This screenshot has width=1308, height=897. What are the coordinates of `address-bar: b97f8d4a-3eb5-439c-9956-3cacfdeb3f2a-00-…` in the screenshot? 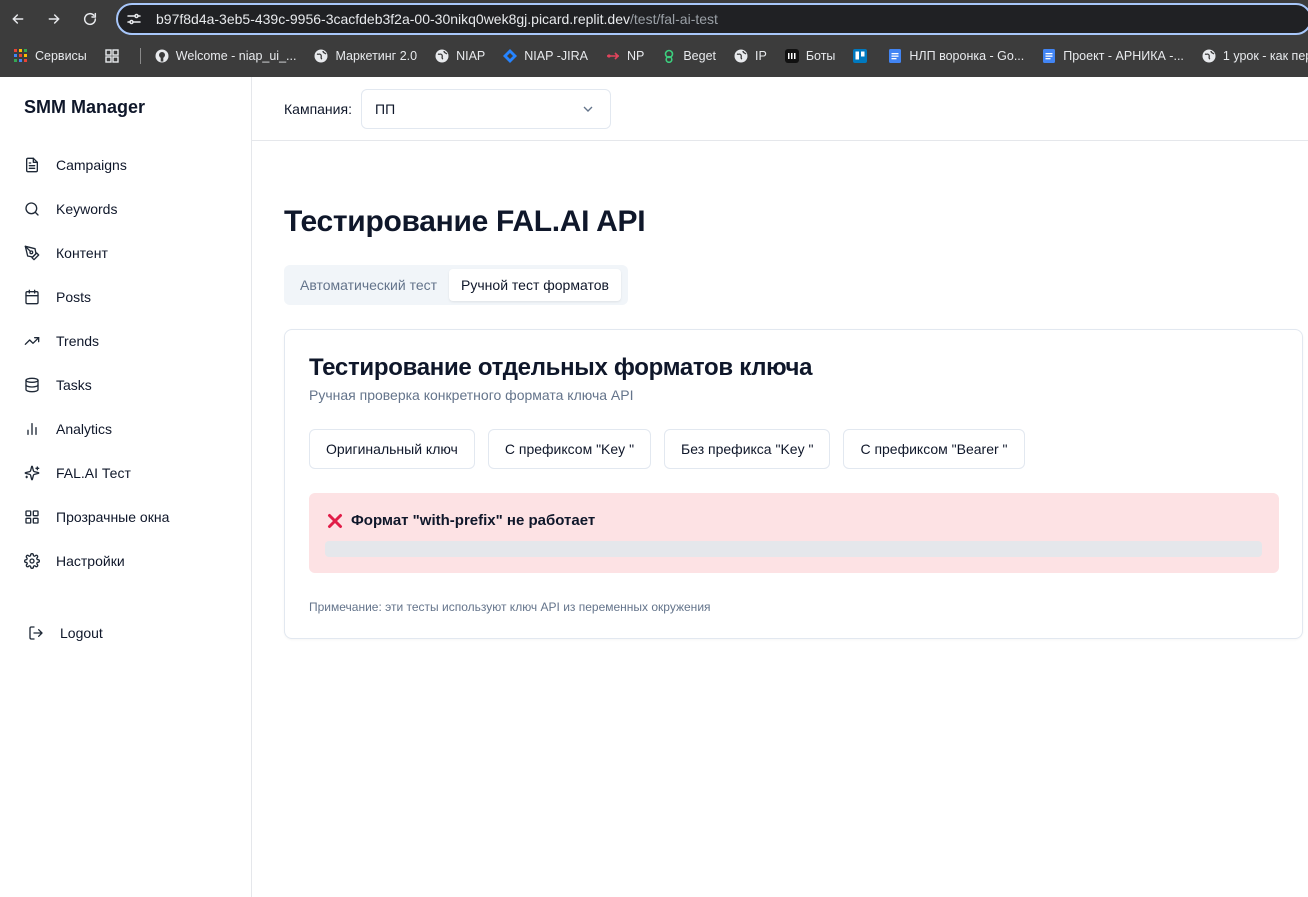 It's located at (712, 19).